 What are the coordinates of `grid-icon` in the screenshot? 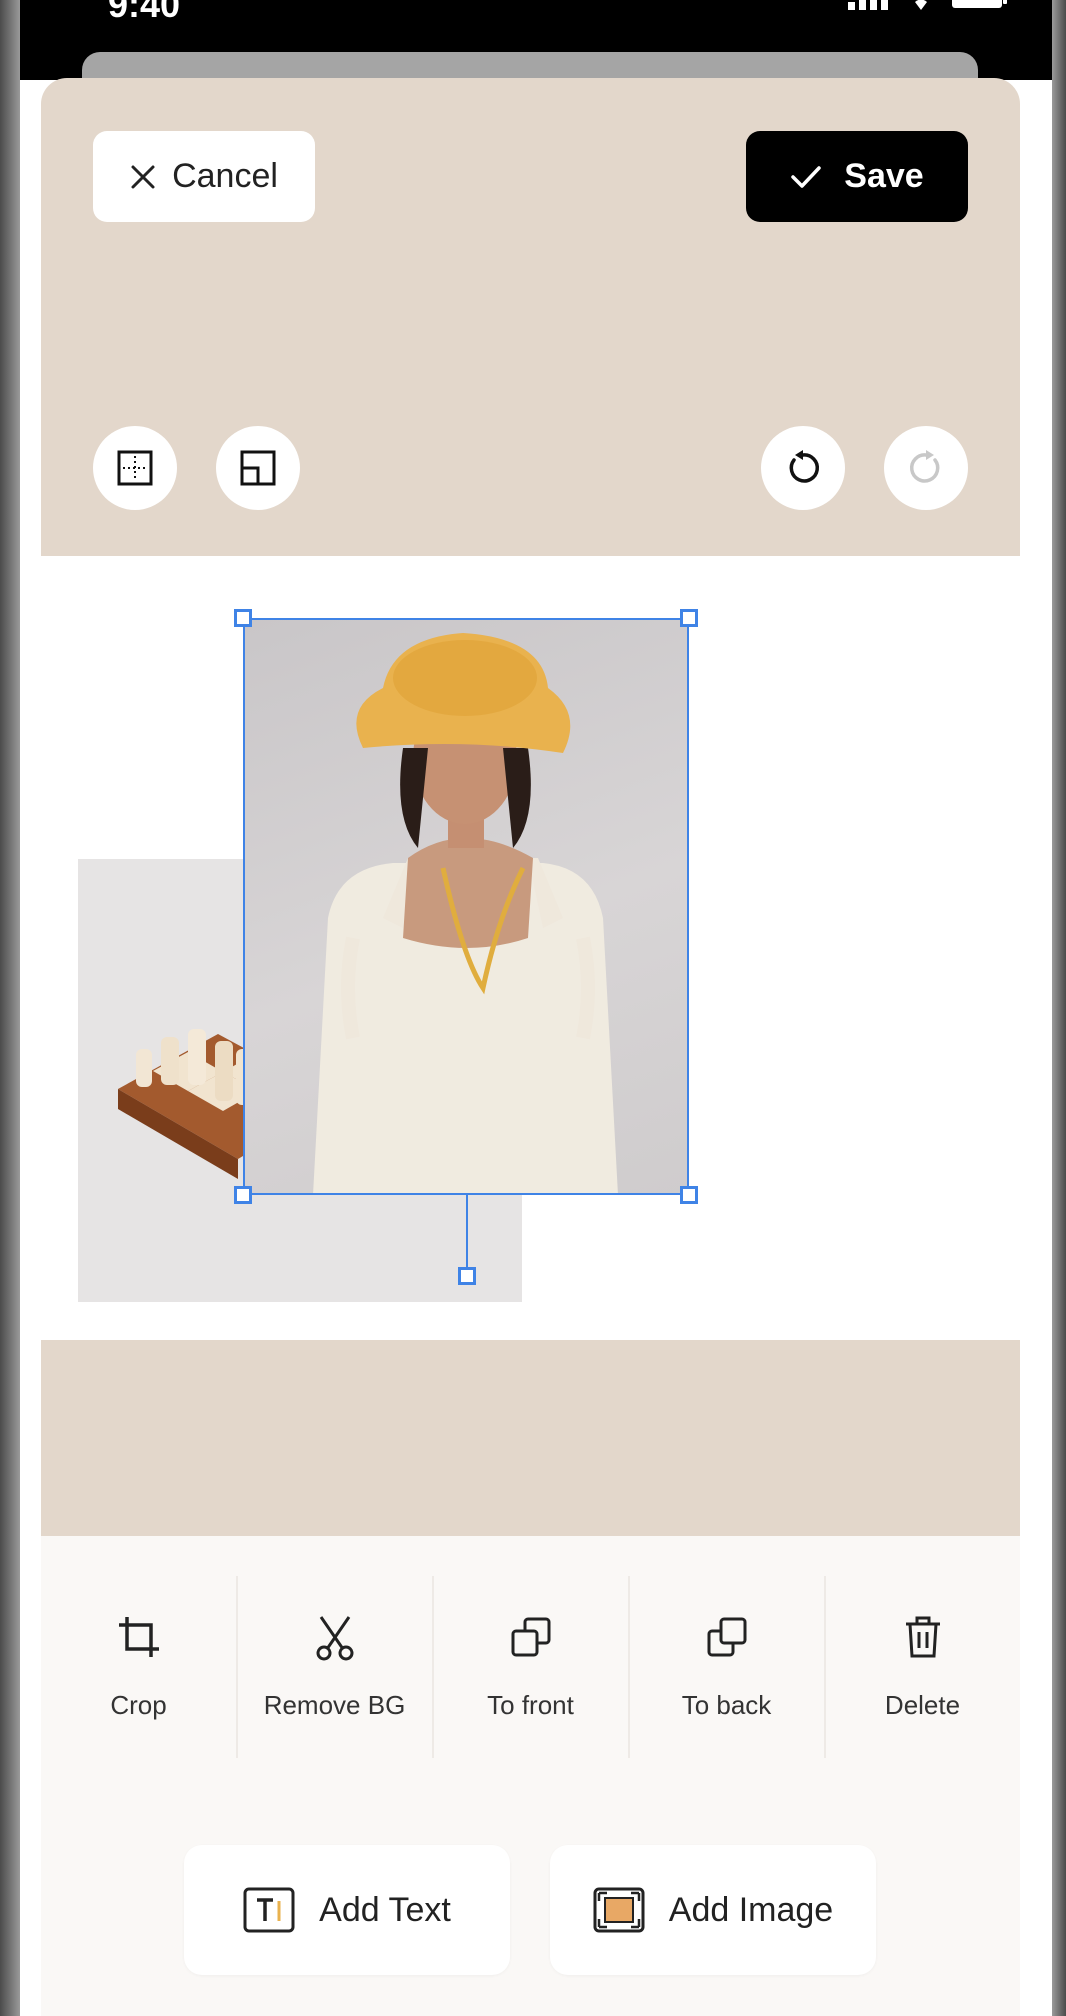 It's located at (135, 468).